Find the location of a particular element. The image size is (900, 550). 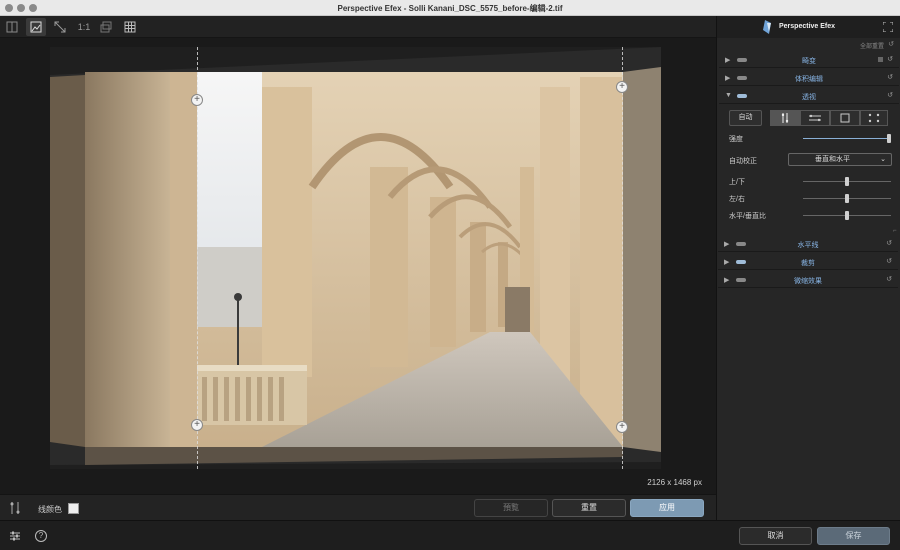

corners-icon is located at coordinates (874, 118).